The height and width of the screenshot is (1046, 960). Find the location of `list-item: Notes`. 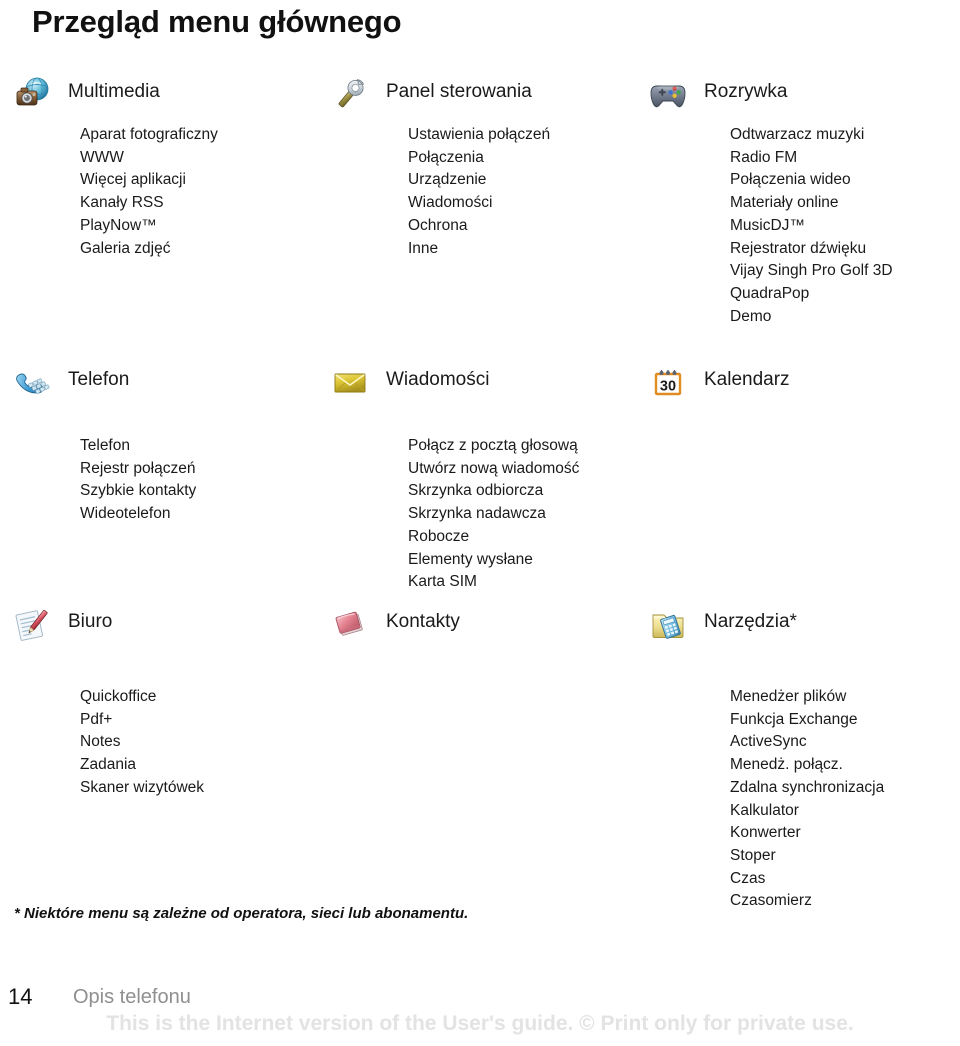

list-item: Notes is located at coordinates (100, 742).